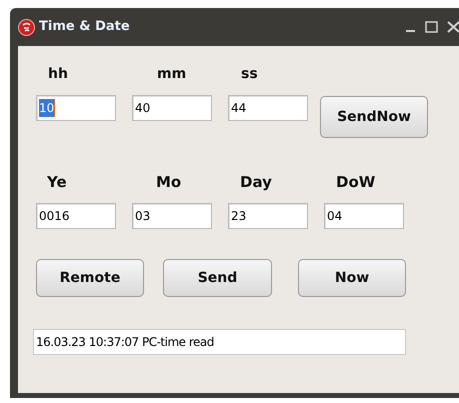 This screenshot has height=403, width=459. What do you see at coordinates (356, 182) in the screenshot?
I see `field-label: DoW` at bounding box center [356, 182].